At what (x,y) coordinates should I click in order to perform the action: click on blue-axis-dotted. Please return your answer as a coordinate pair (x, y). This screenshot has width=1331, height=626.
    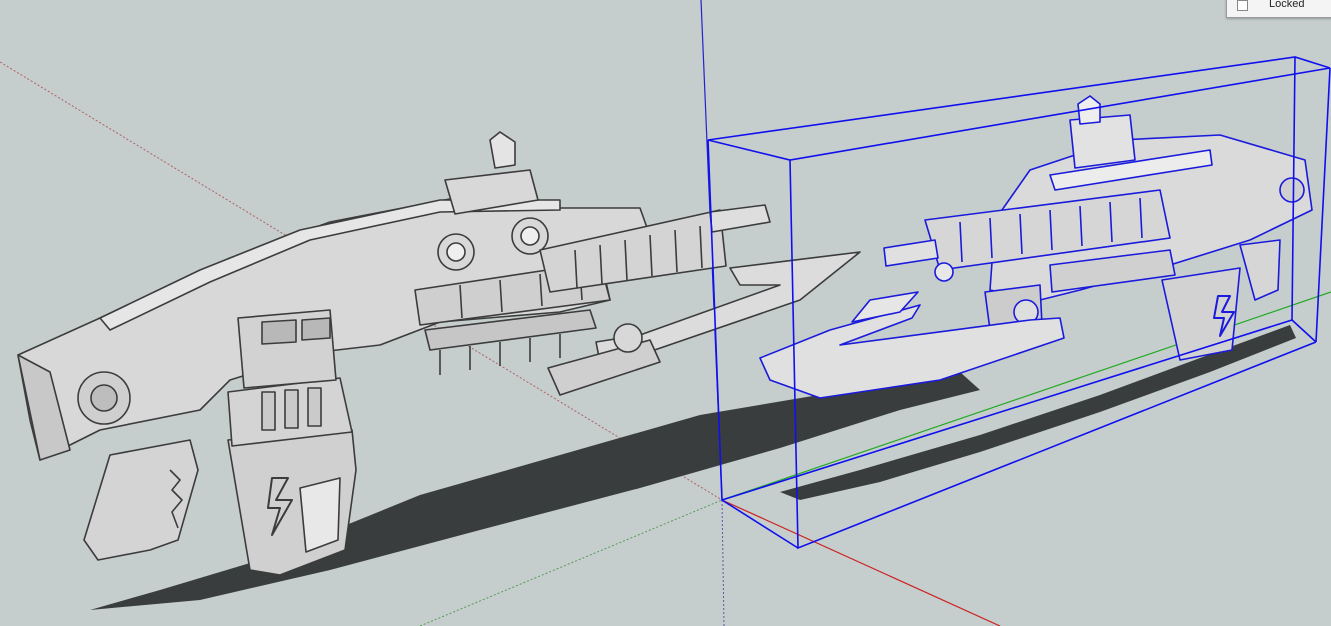
    Looking at the image, I should click on (723, 562).